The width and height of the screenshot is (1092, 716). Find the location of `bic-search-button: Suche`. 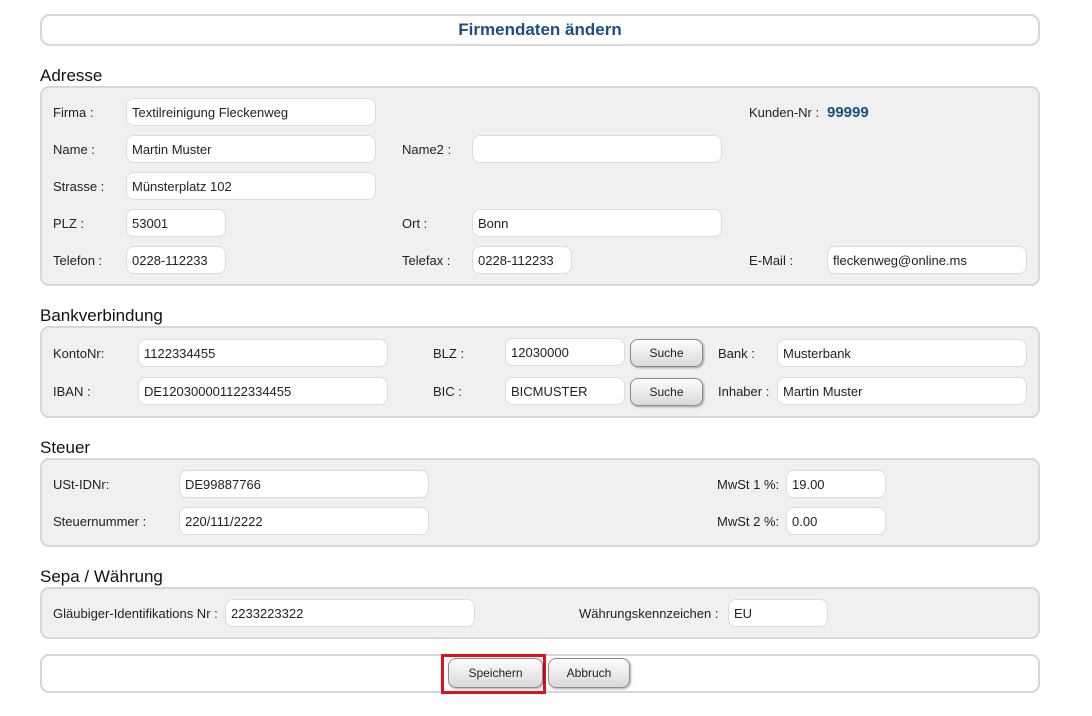

bic-search-button: Suche is located at coordinates (666, 392).